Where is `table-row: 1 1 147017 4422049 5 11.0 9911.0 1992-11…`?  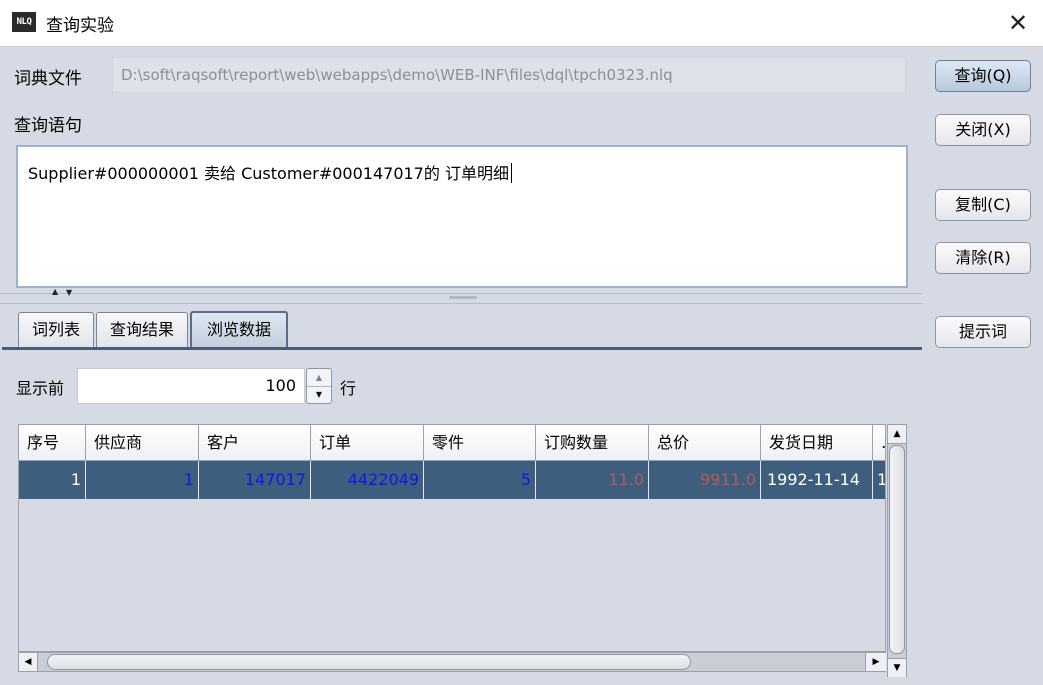 table-row: 1 1 147017 4422049 5 11.0 9911.0 1992-11… is located at coordinates (452, 480).